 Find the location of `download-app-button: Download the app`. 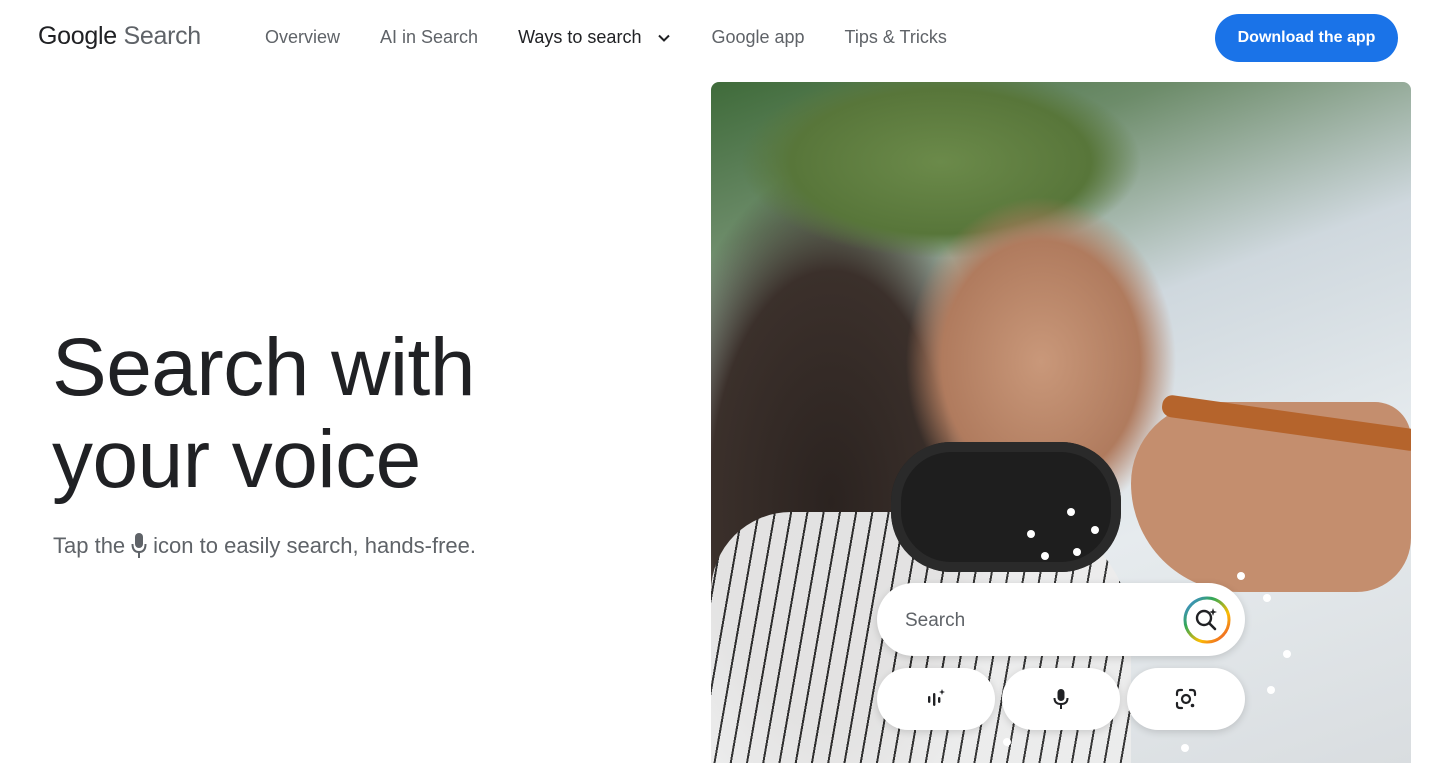

download-app-button: Download the app is located at coordinates (1306, 38).